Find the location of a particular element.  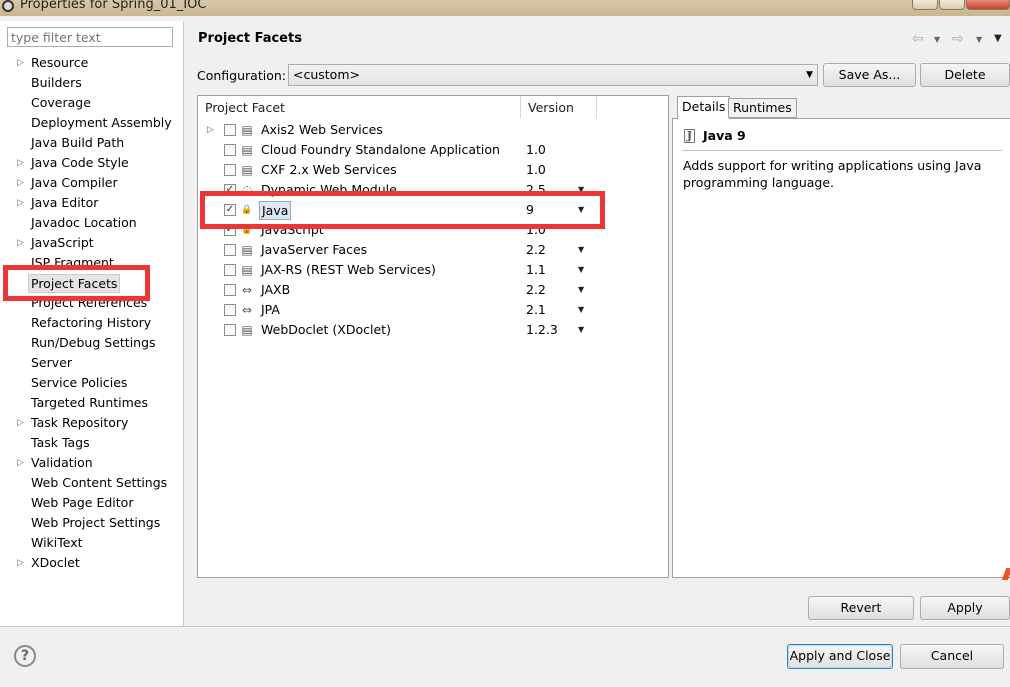

nav-item-web-project-settings: Web Project Settings is located at coordinates (91, 523).